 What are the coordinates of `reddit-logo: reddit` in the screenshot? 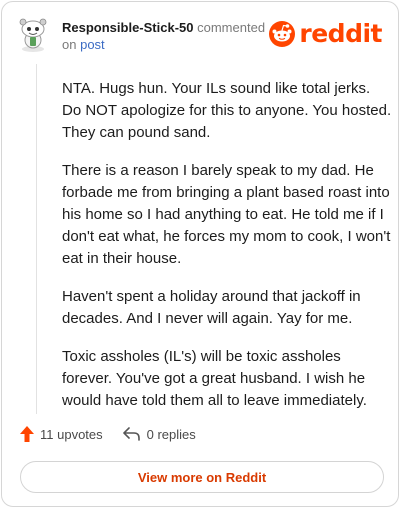 It's located at (325, 34).